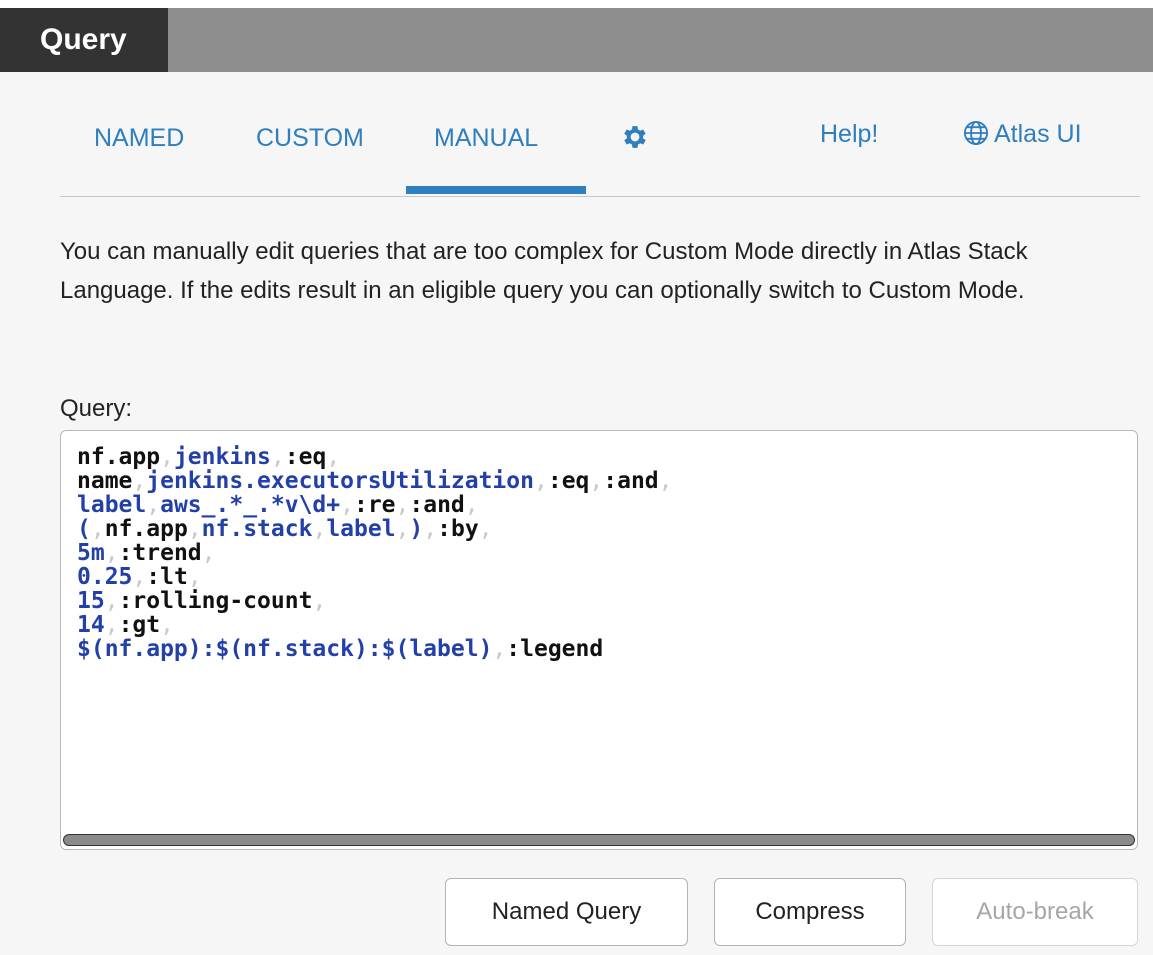 The height and width of the screenshot is (955, 1153). I want to click on header-bar, so click(576, 36).